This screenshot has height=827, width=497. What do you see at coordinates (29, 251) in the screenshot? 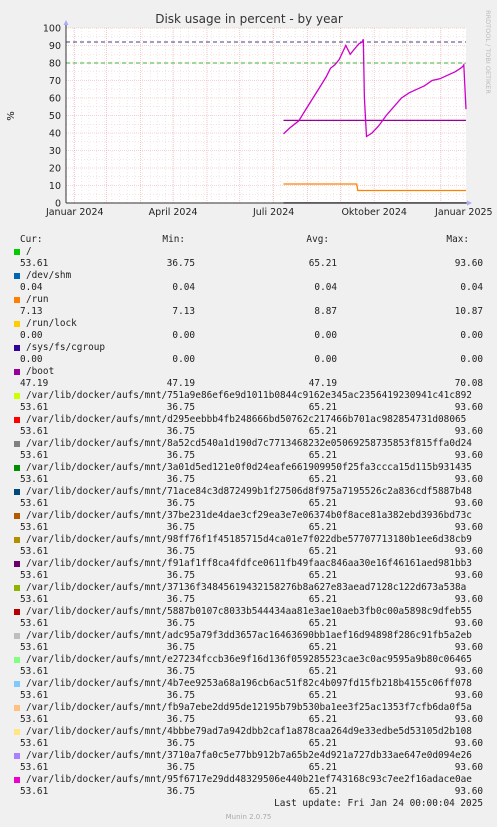
I see `legend-label: /` at bounding box center [29, 251].